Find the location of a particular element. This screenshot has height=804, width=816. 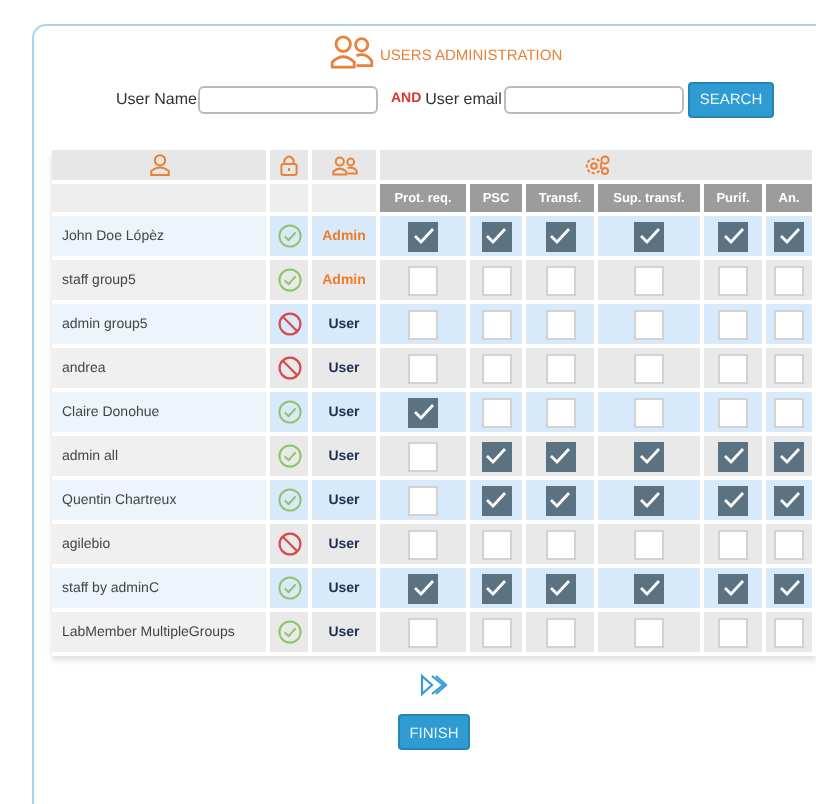

field-label: User Name is located at coordinates (156, 99).